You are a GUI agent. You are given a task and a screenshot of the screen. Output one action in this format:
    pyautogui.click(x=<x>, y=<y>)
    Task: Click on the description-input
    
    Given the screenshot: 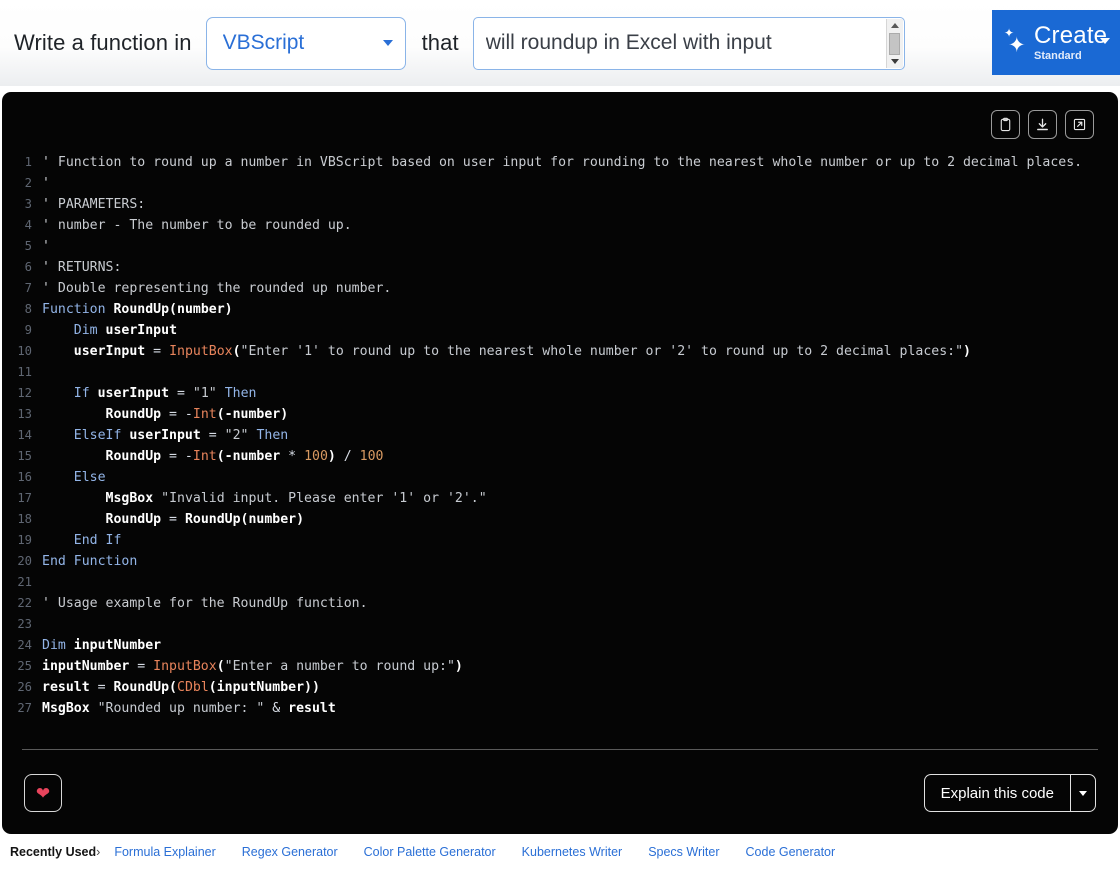 What is the action you would take?
    pyautogui.click(x=688, y=43)
    